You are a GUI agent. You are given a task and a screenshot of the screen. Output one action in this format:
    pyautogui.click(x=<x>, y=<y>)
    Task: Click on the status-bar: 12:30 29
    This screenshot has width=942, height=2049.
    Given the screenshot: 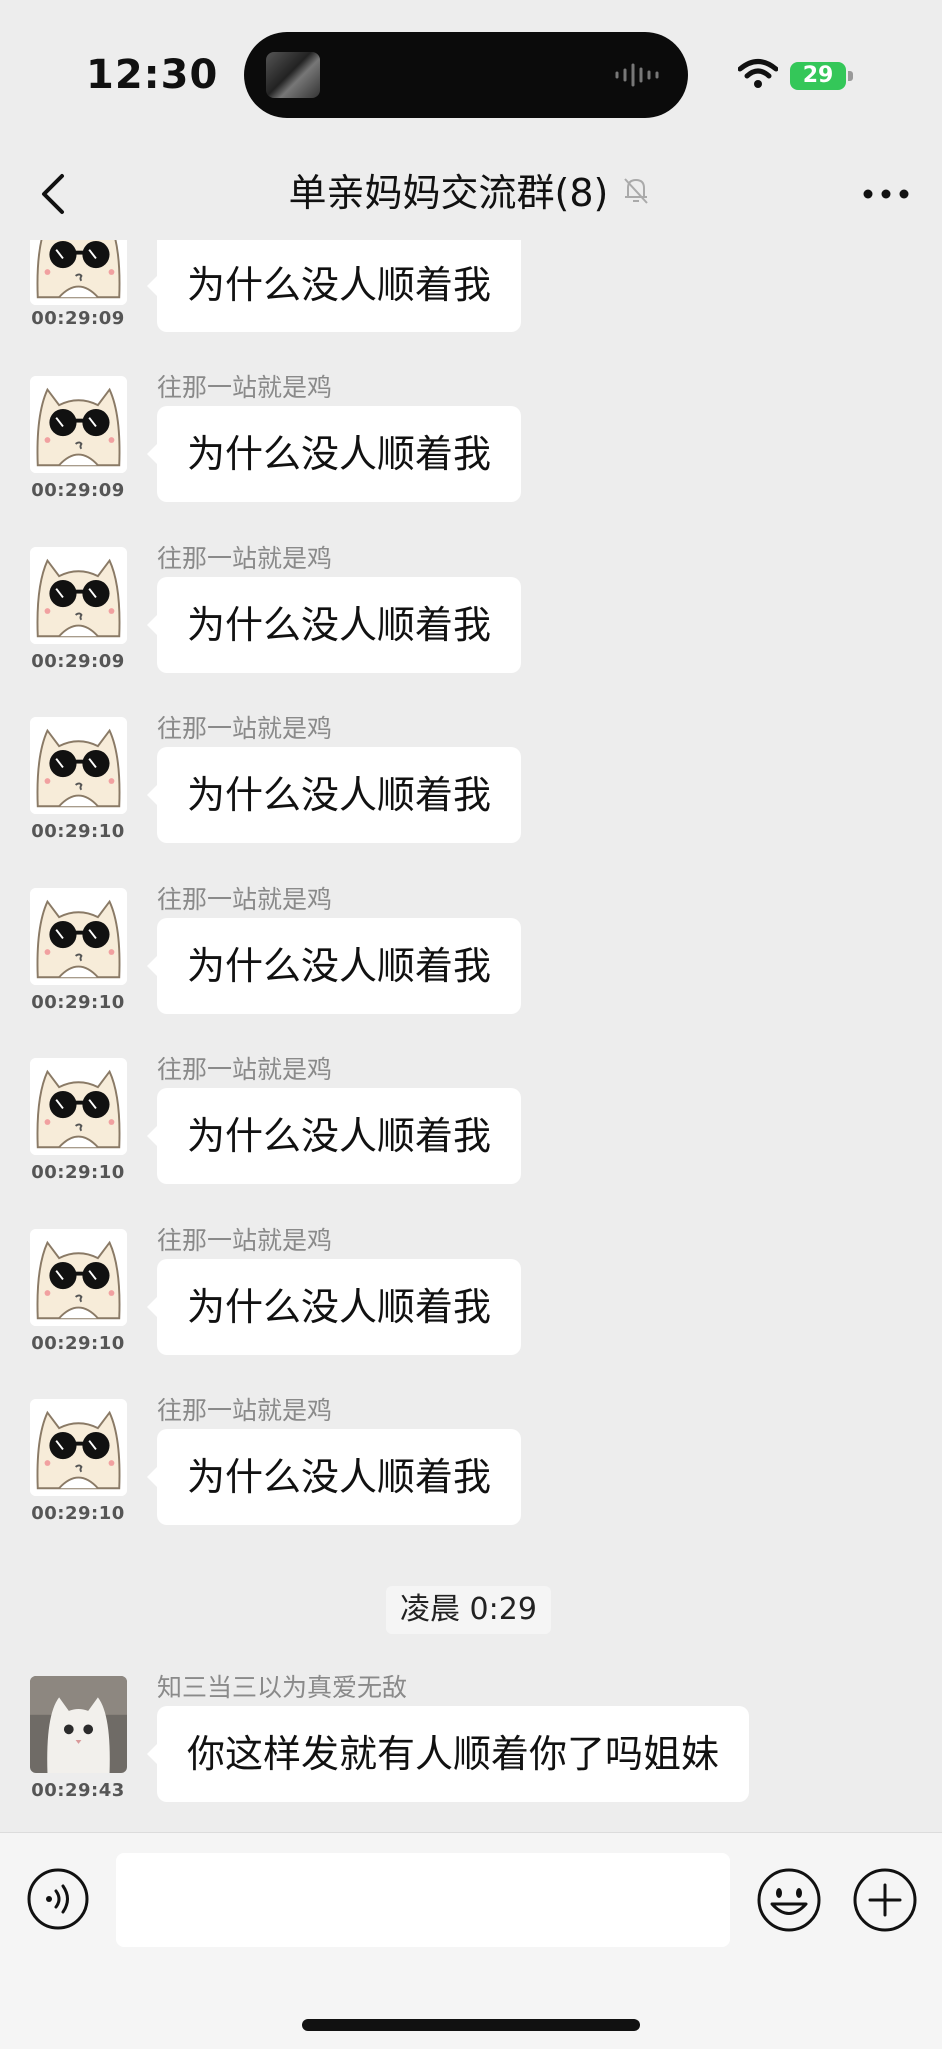 What is the action you would take?
    pyautogui.click(x=471, y=75)
    